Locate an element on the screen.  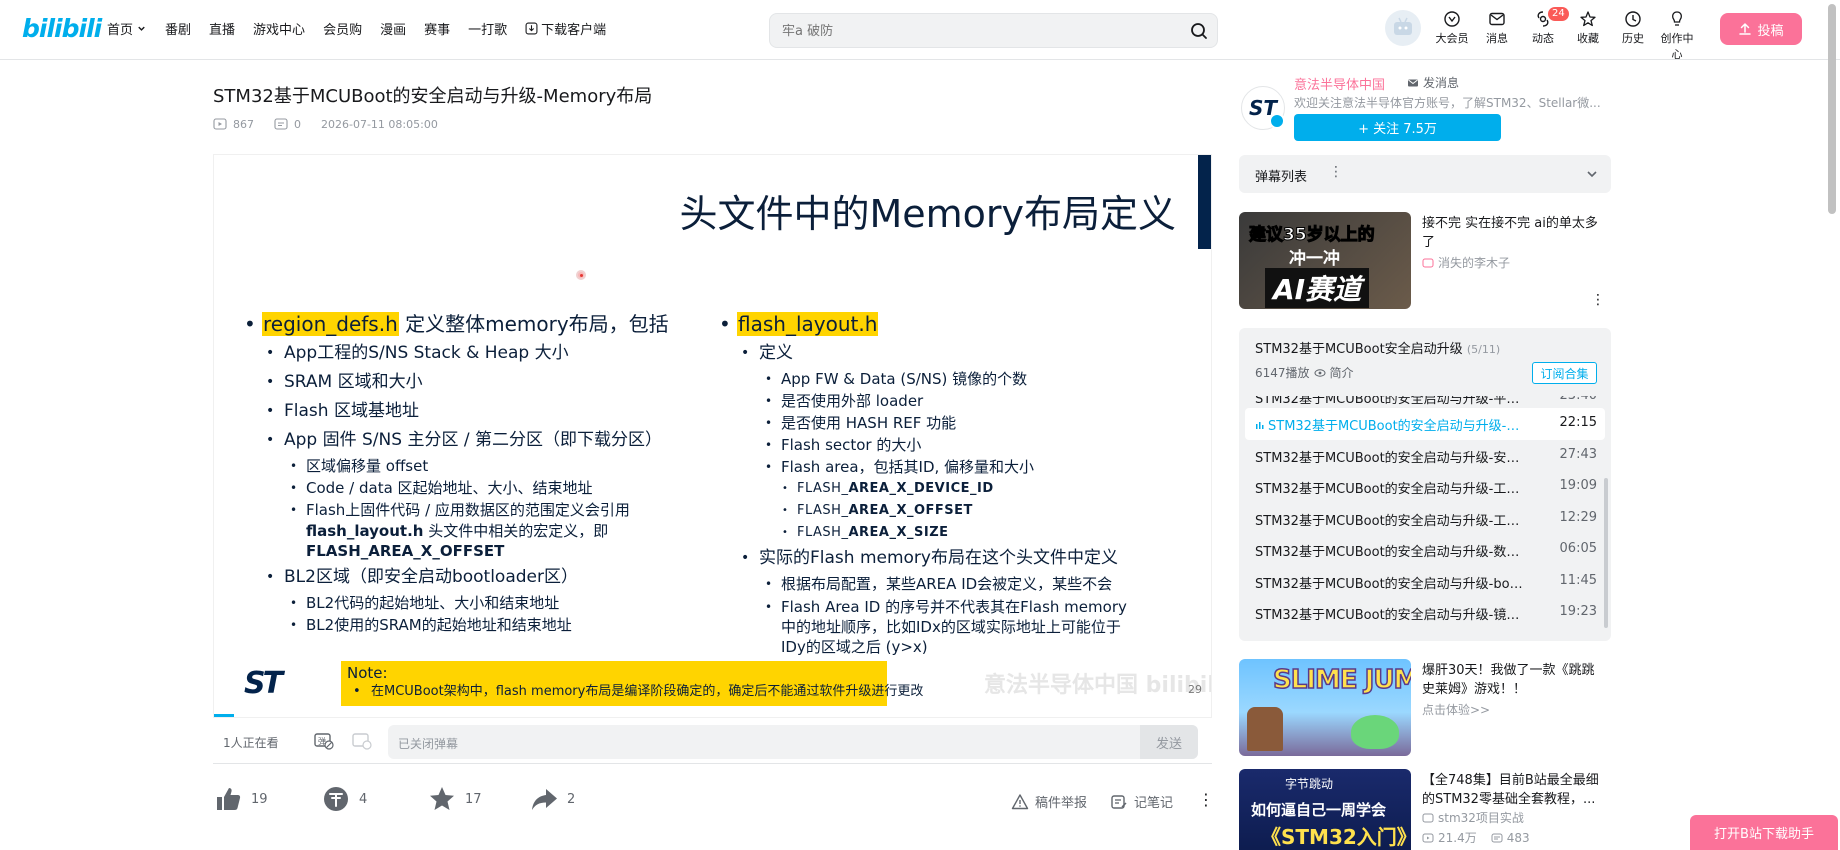
recommended-ad: SLIME JUMP 爆肝30天！我做了一款《跳跳史莱姆》游戏！！ 点击体验>> is located at coordinates (1425, 709).